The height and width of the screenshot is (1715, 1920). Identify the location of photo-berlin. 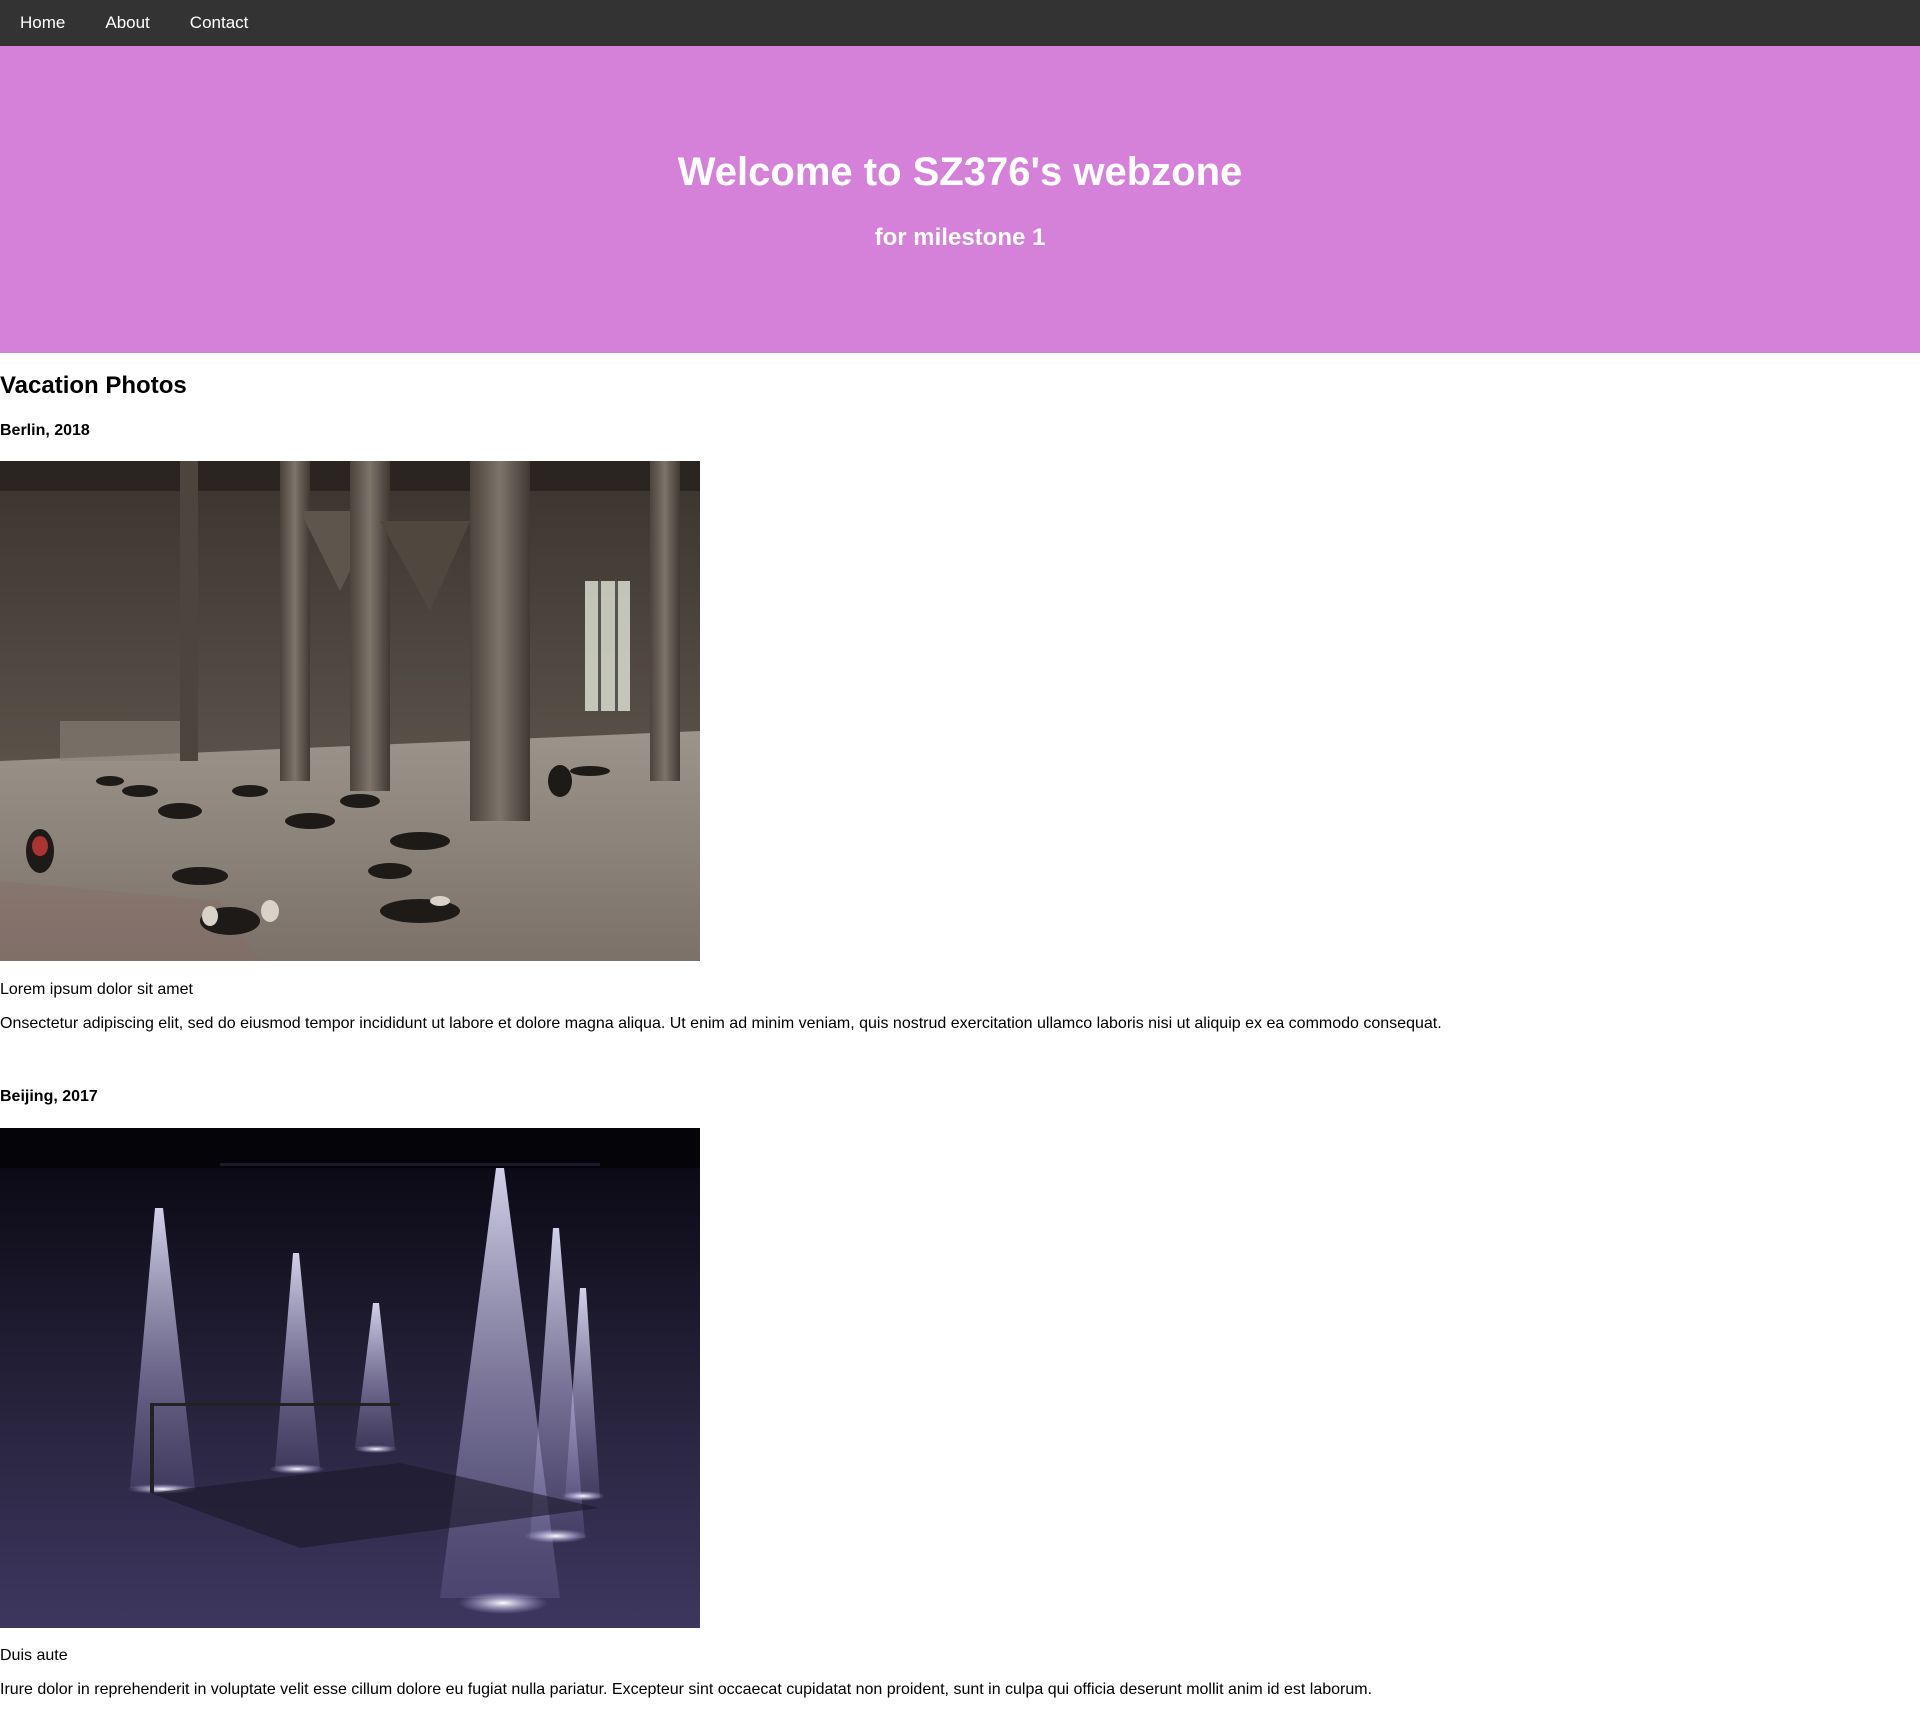
(350, 711).